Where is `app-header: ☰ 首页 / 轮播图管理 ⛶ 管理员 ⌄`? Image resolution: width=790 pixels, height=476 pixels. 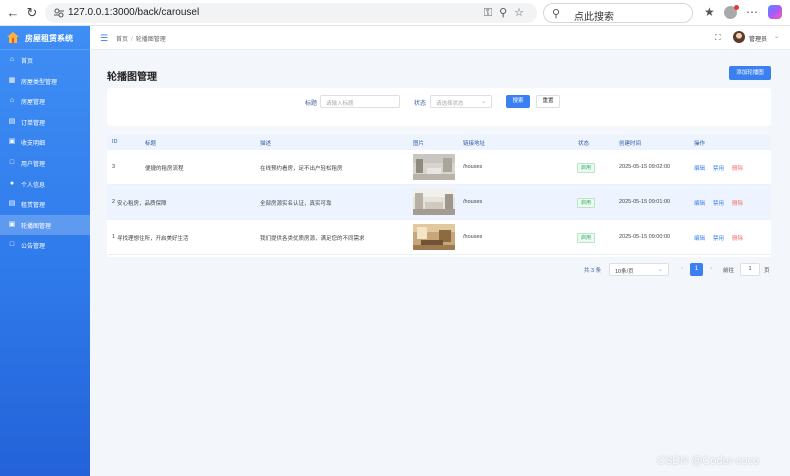 app-header: ☰ 首页 / 轮播图管理 ⛶ 管理员 ⌄ is located at coordinates (440, 38).